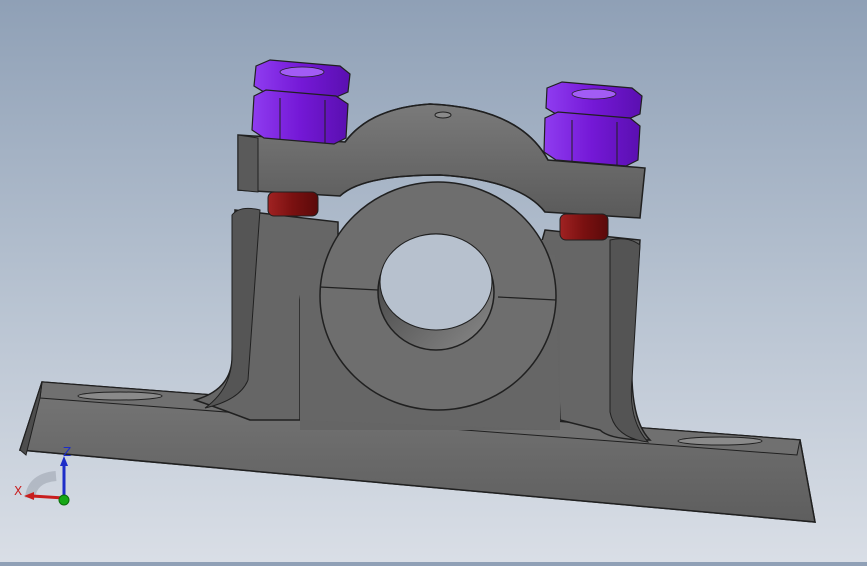 The width and height of the screenshot is (867, 566). I want to click on spacer-right, so click(584, 227).